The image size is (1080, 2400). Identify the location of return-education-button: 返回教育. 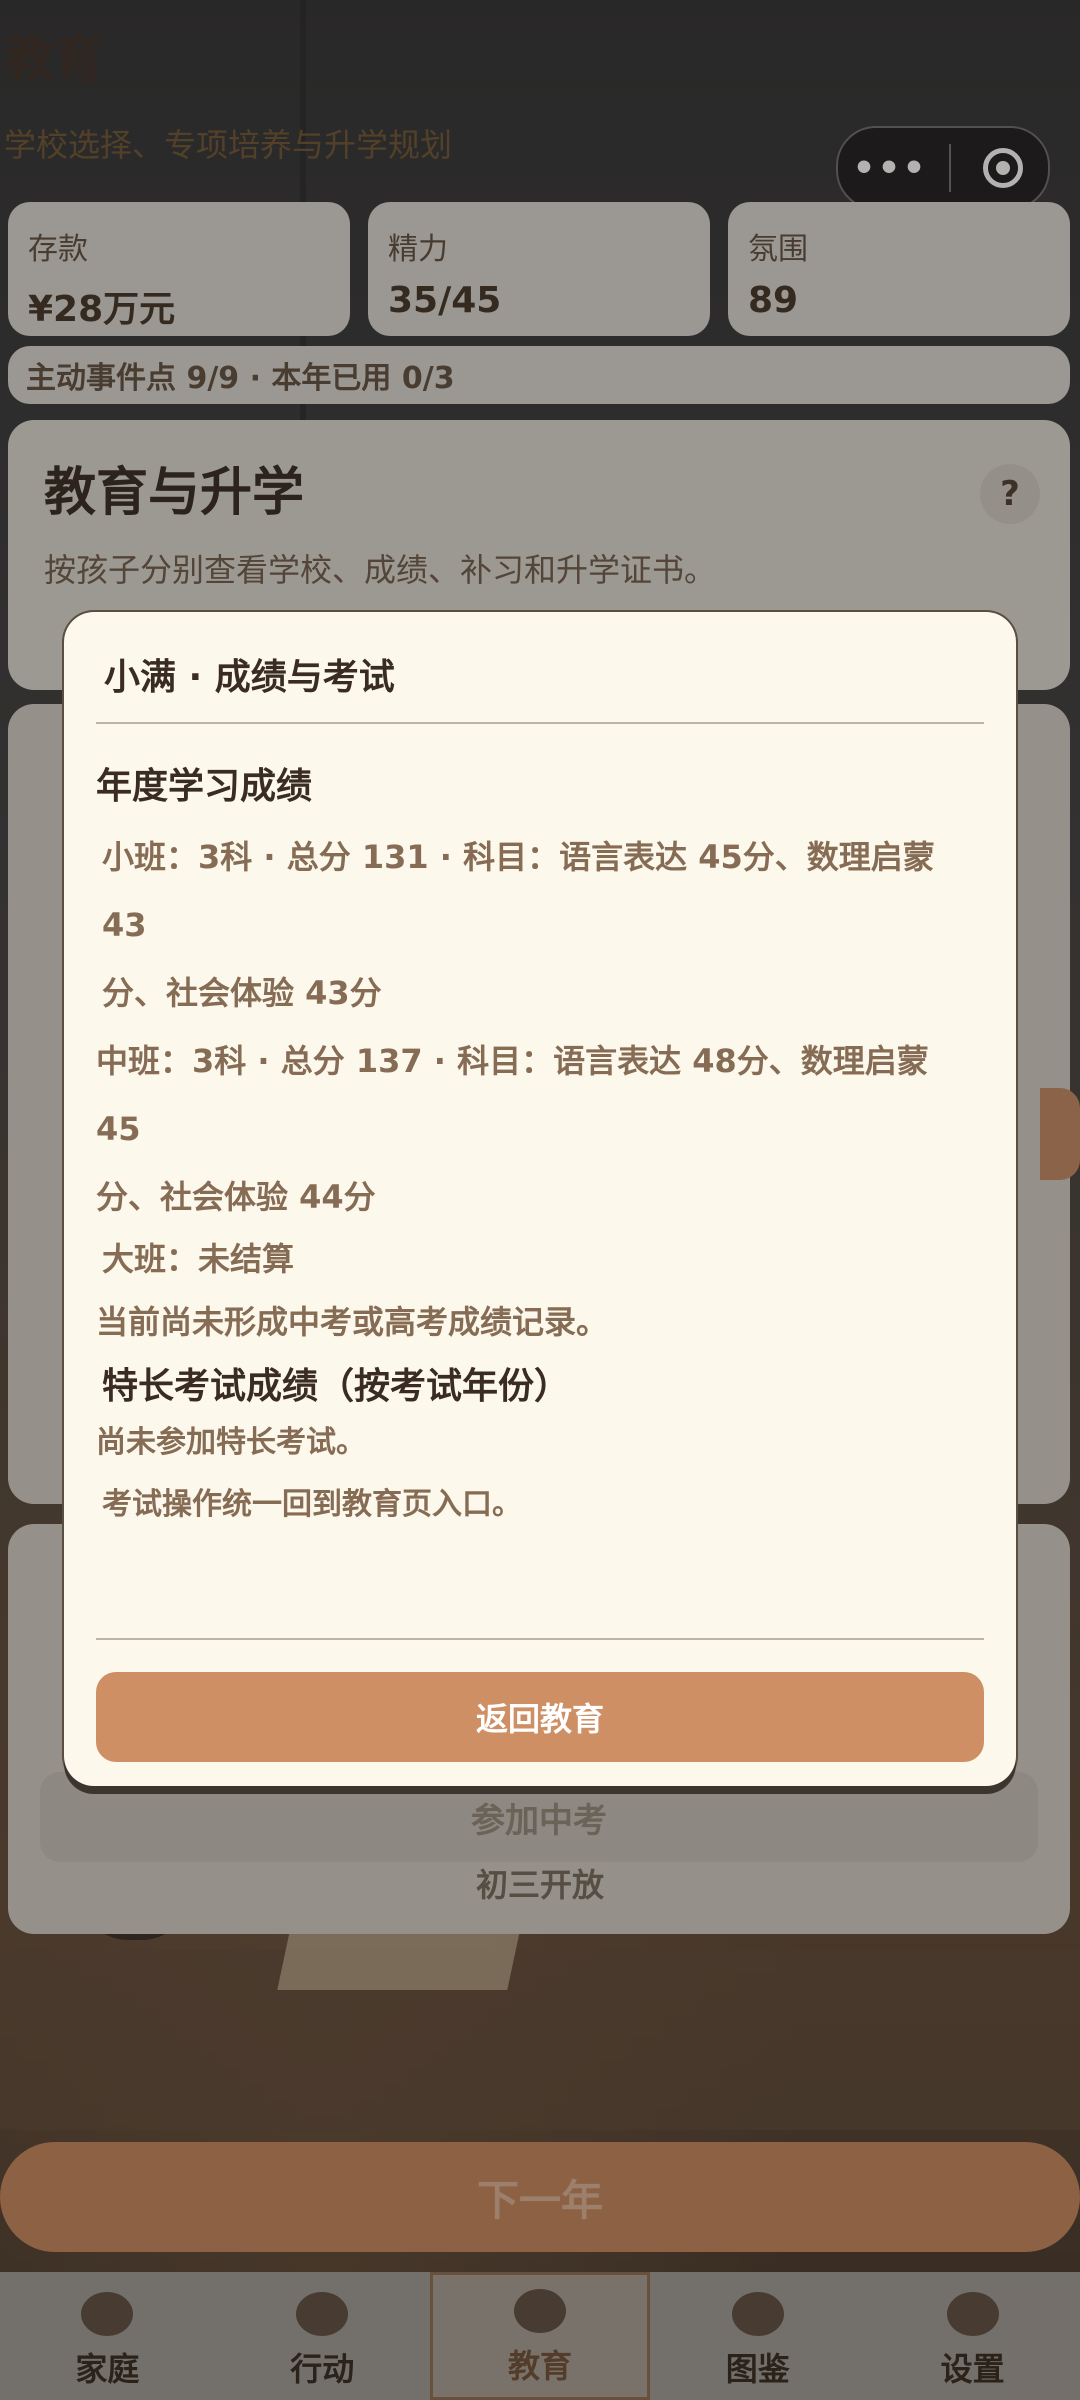
(540, 1717).